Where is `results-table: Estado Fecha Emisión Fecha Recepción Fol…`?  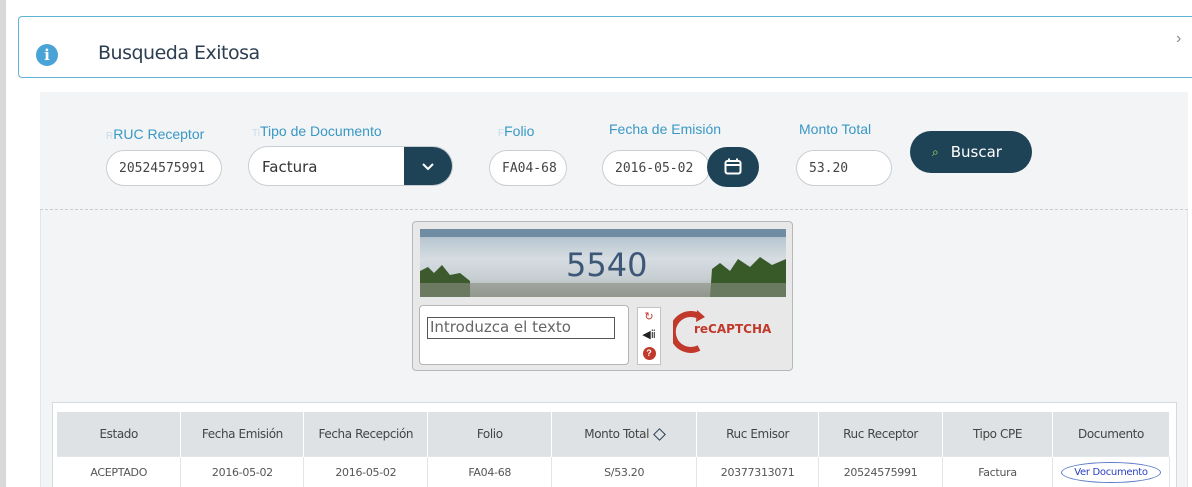
results-table: Estado Fecha Emisión Fecha Recepción Fol… is located at coordinates (614, 449).